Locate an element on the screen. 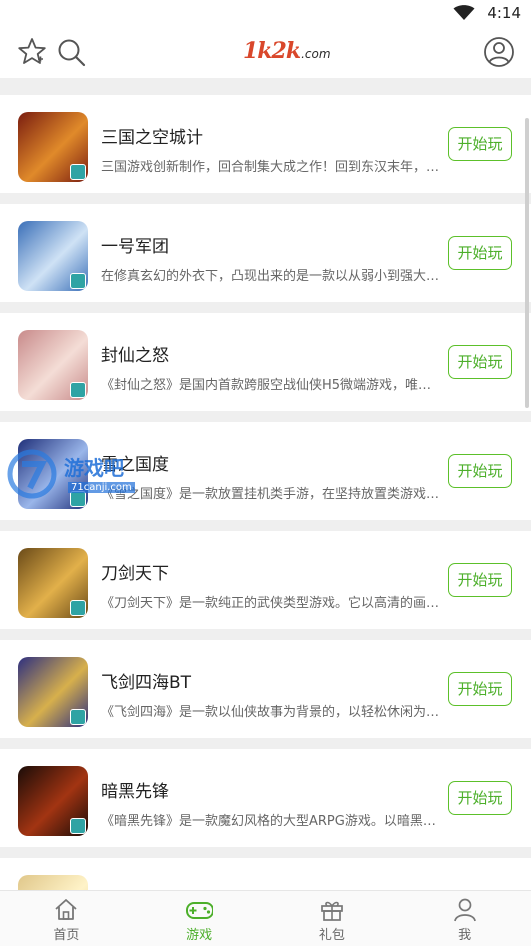  game-description: 《飞剑四海》是一款以仙侠故事为背景的，以轻松休闲为主的游戏 is located at coordinates (271, 712).